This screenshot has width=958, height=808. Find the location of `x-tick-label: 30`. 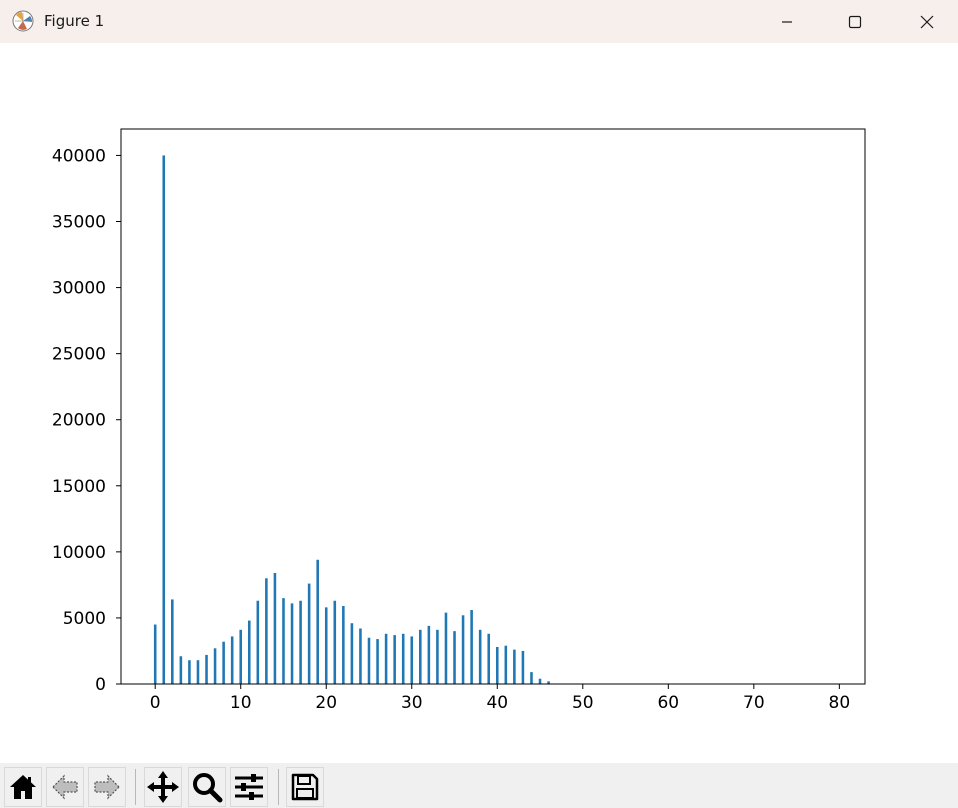

x-tick-label: 30 is located at coordinates (412, 703).